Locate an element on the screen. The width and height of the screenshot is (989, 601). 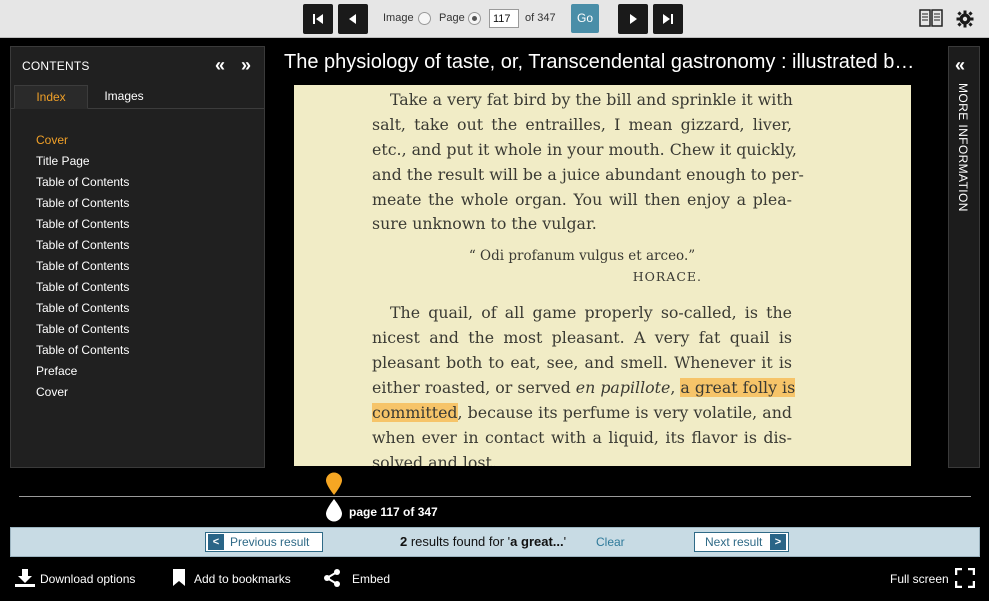
page-slider-track is located at coordinates (495, 496).